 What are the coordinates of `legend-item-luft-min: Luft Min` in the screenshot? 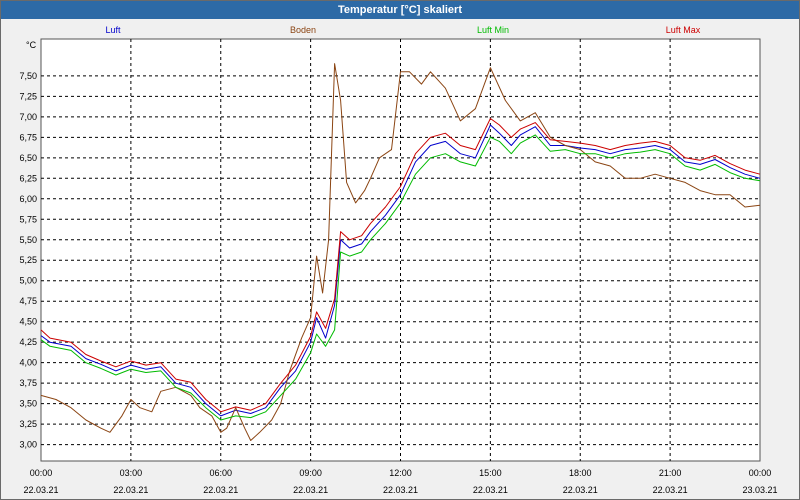 It's located at (493, 30).